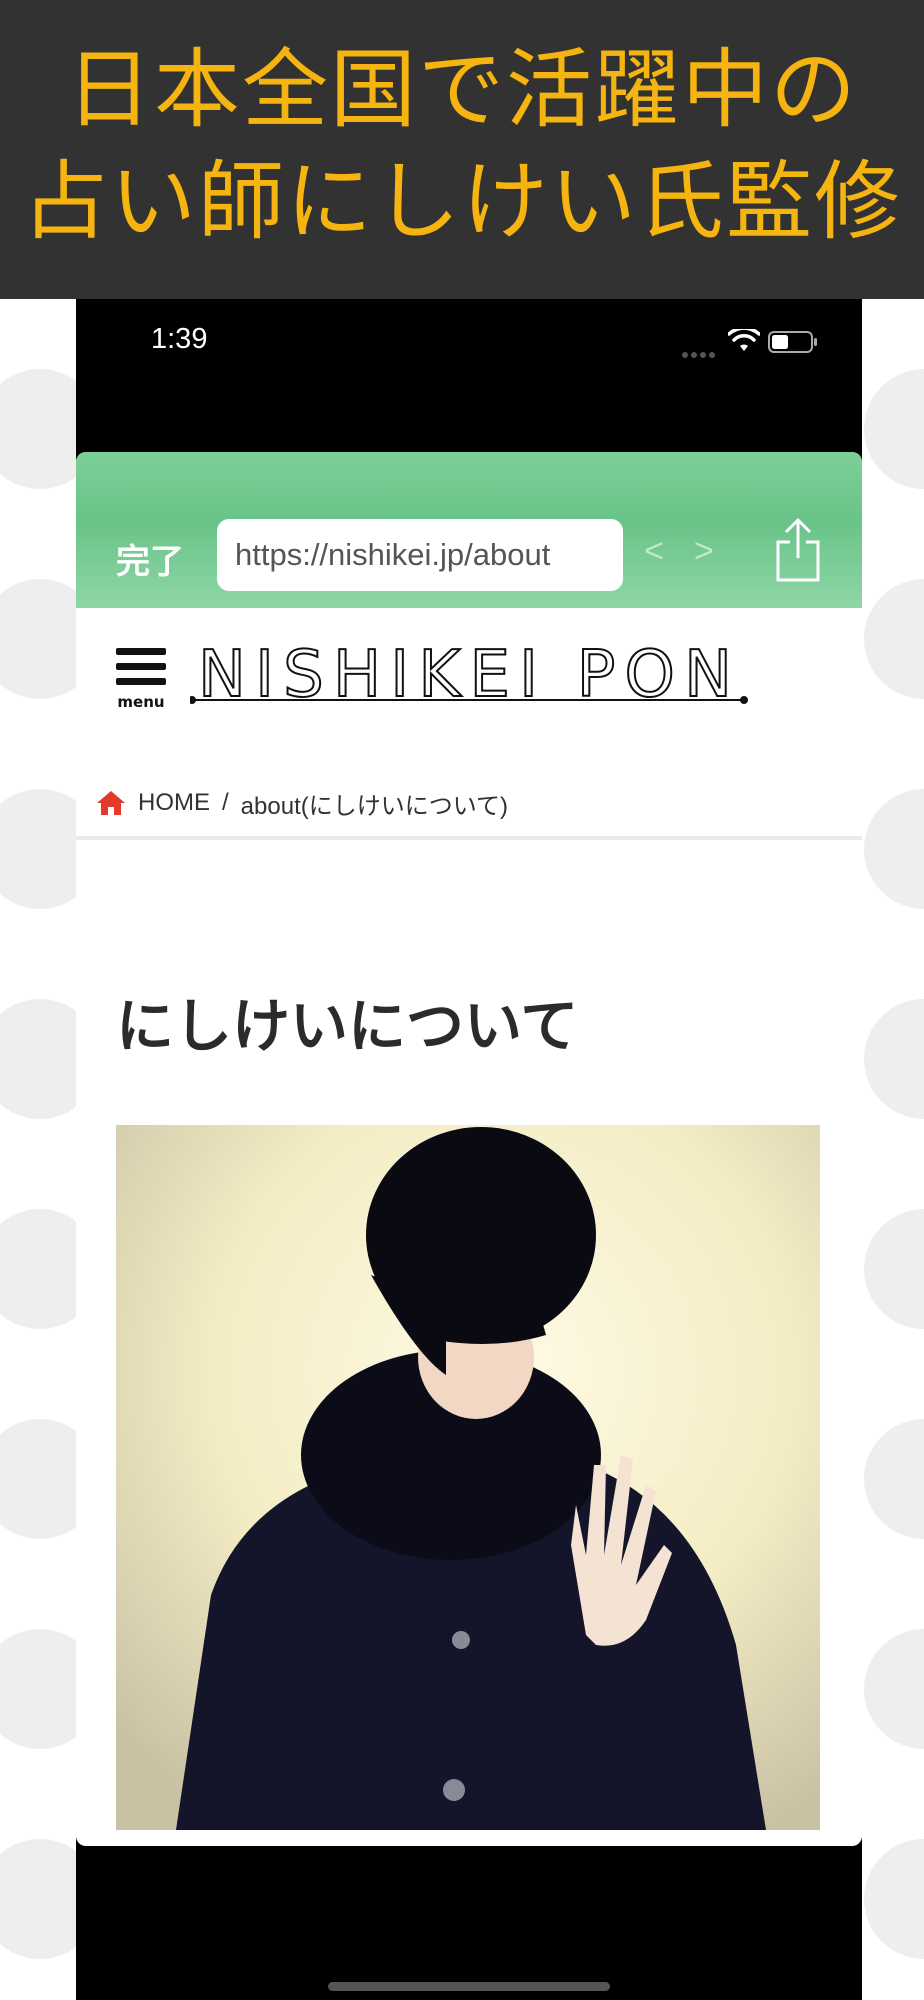 The image size is (924, 2000). What do you see at coordinates (704, 551) in the screenshot?
I see `forward-button: >` at bounding box center [704, 551].